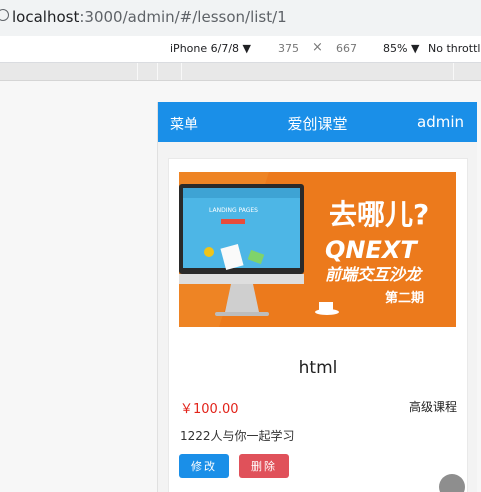 This screenshot has width=481, height=492. I want to click on zoom-select: 85% ▼, so click(401, 48).